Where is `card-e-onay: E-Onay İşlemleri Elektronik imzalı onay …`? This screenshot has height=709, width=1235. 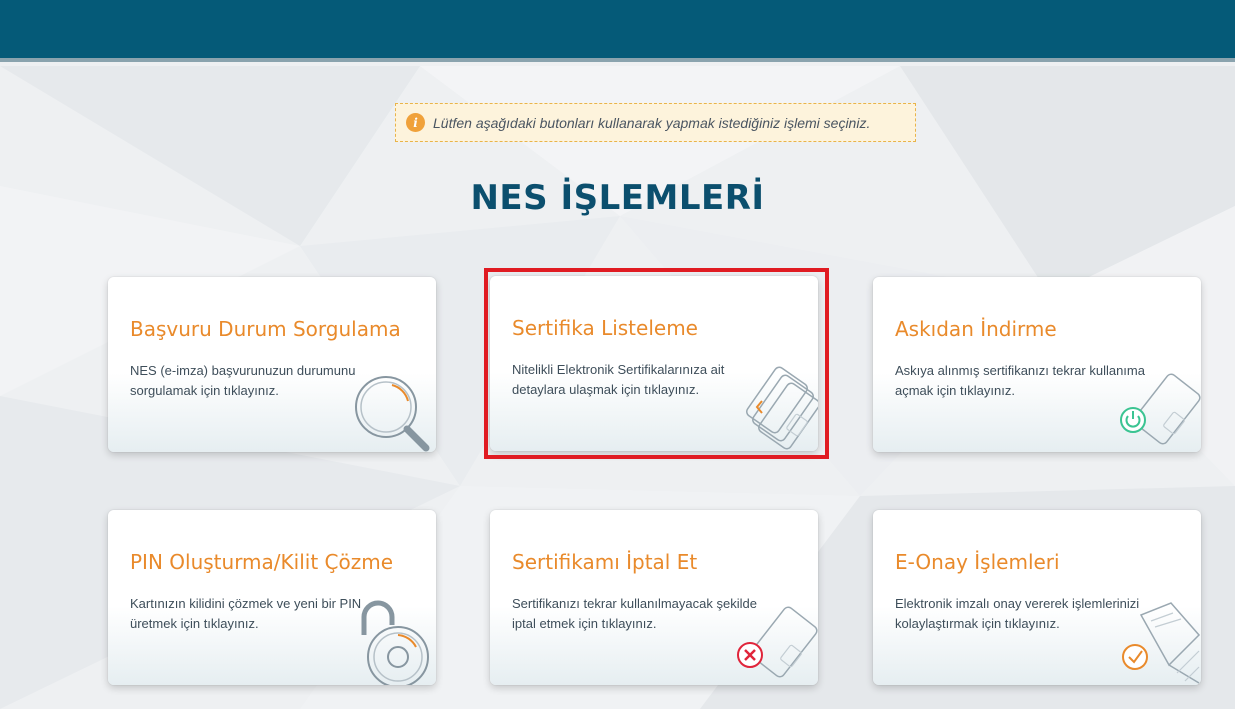
card-e-onay: E-Onay İşlemleri Elektronik imzalı onay … is located at coordinates (1037, 597).